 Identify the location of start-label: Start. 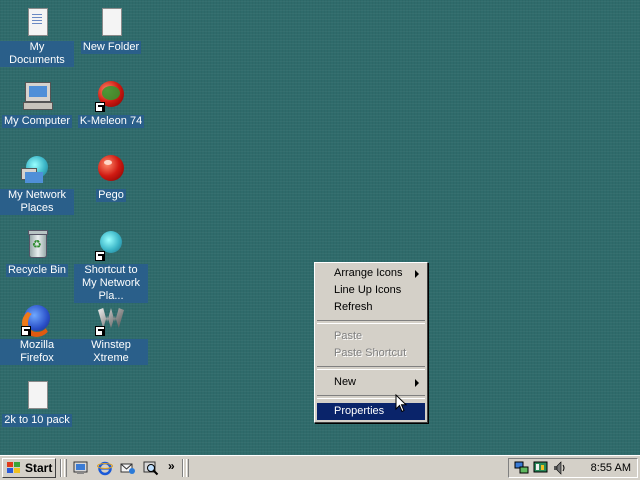
(39, 468).